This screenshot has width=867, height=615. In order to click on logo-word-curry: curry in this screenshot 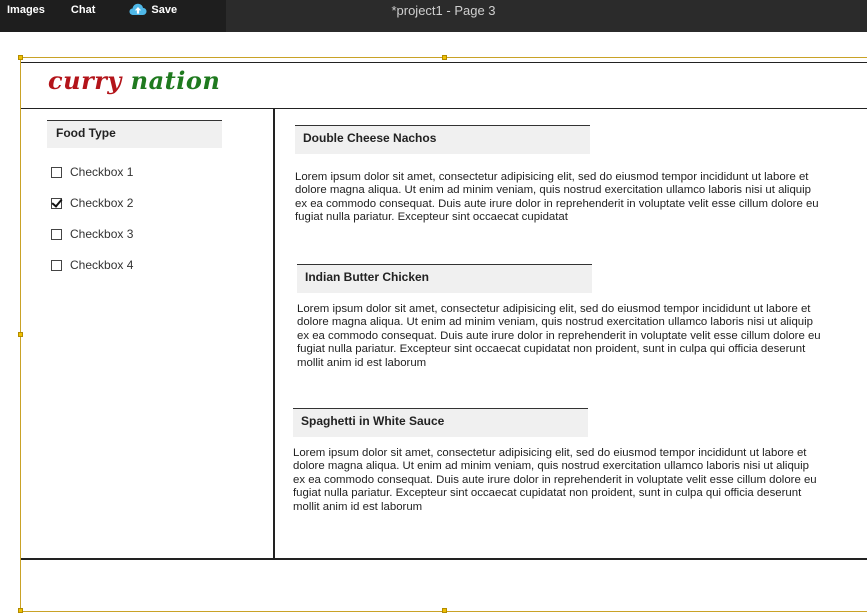, I will do `click(85, 80)`.